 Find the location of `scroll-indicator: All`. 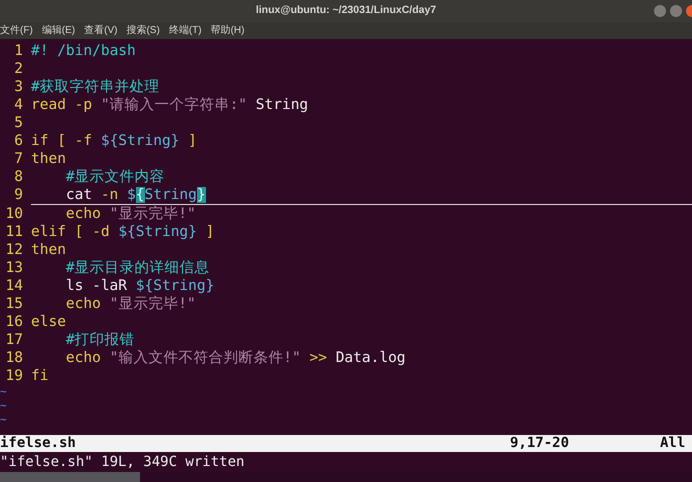

scroll-indicator: All is located at coordinates (673, 443).